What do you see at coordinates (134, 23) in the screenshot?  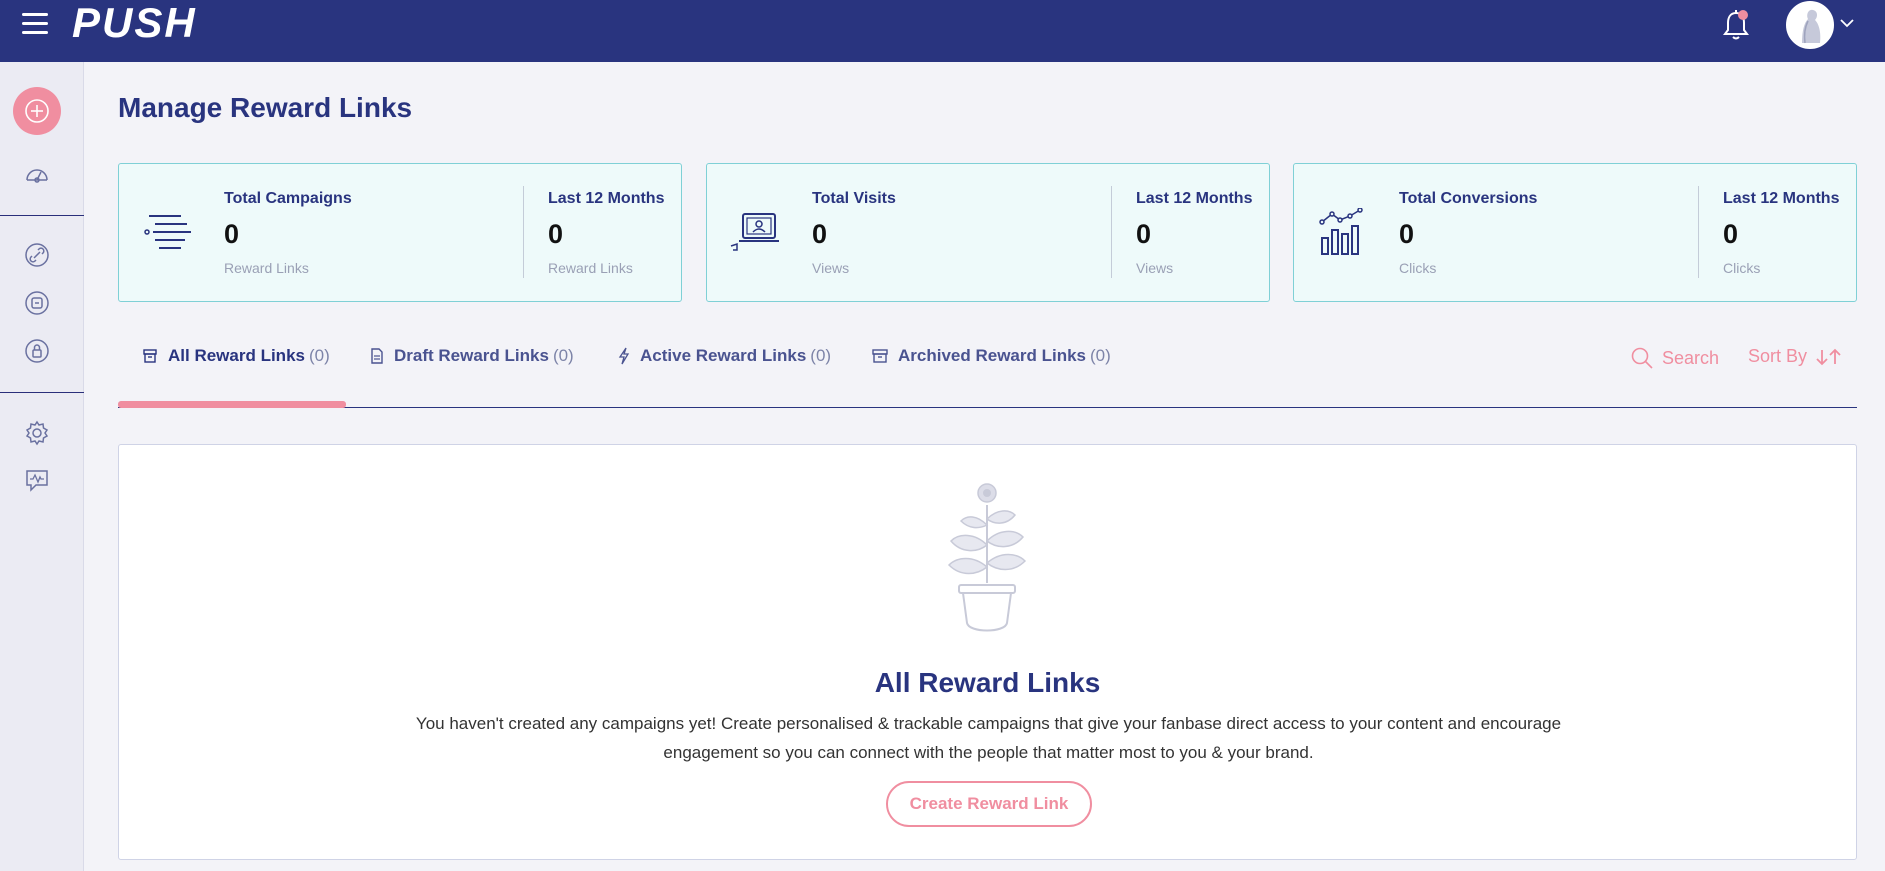 I see `app-logo: PUSH` at bounding box center [134, 23].